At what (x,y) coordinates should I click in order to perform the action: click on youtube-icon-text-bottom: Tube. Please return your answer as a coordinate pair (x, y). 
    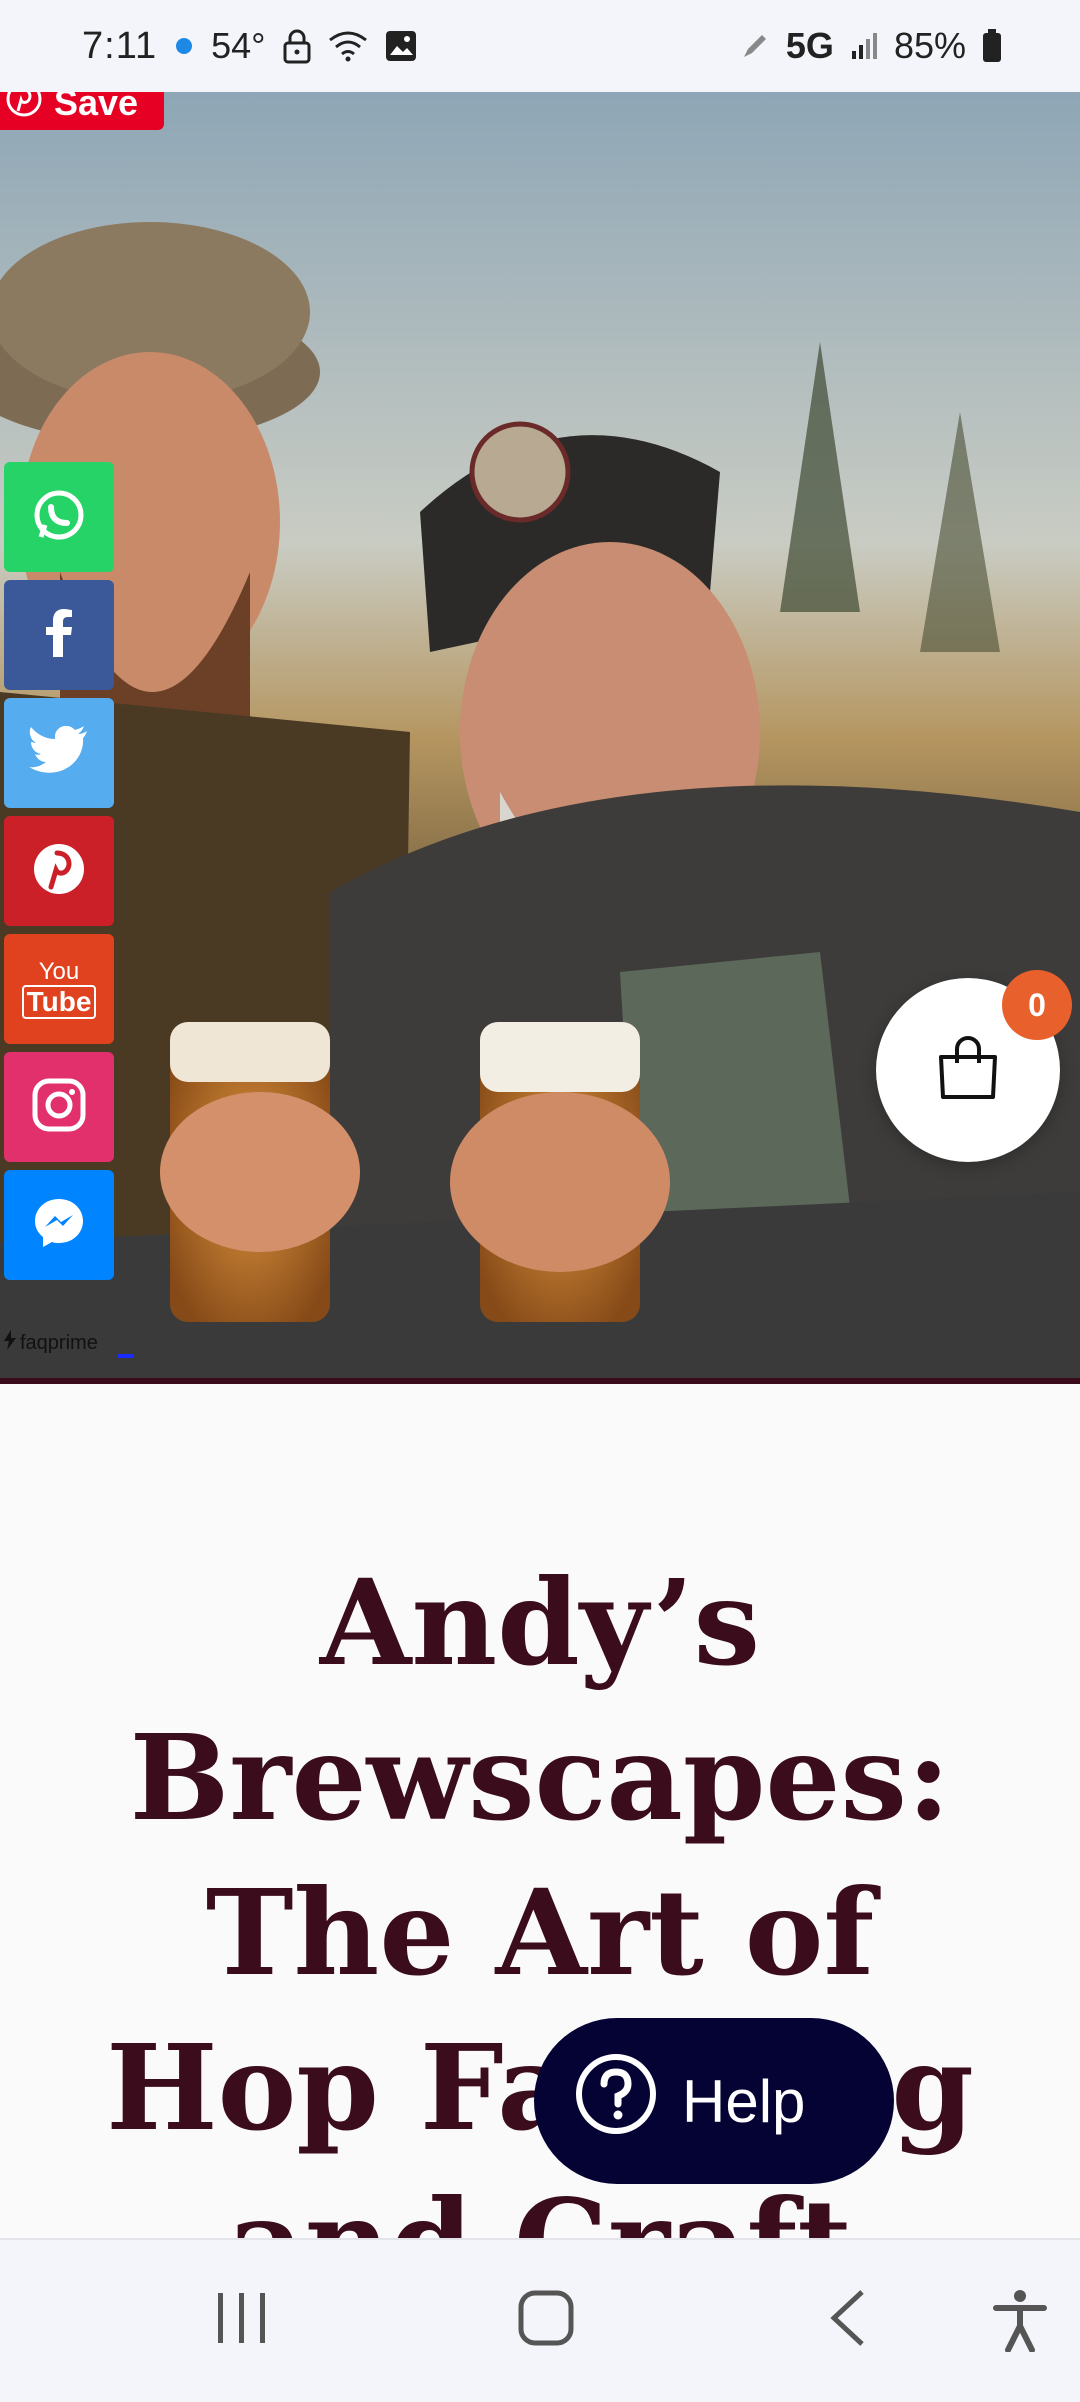
    Looking at the image, I should click on (59, 1002).